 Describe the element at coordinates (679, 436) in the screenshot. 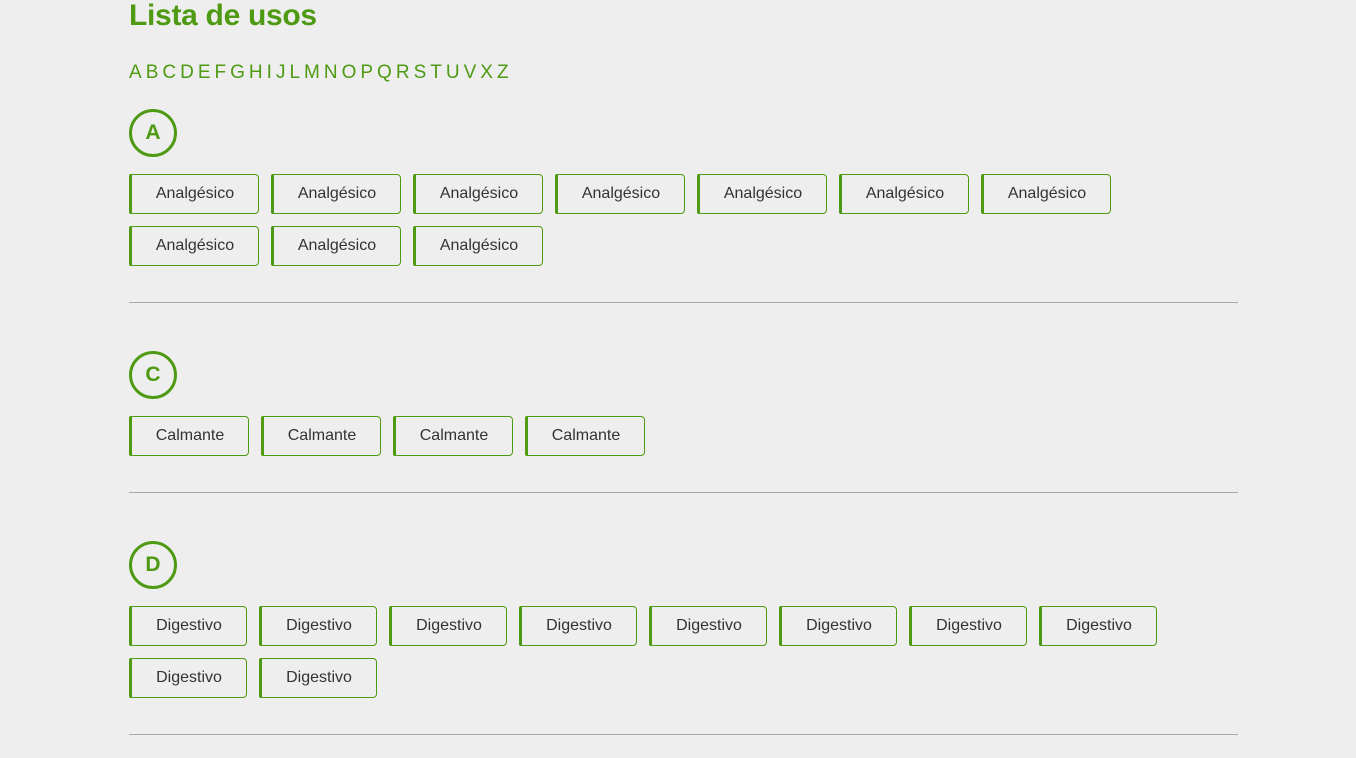

I see `tag-list-c: Calmante Calmante Calmante Calmante` at that location.